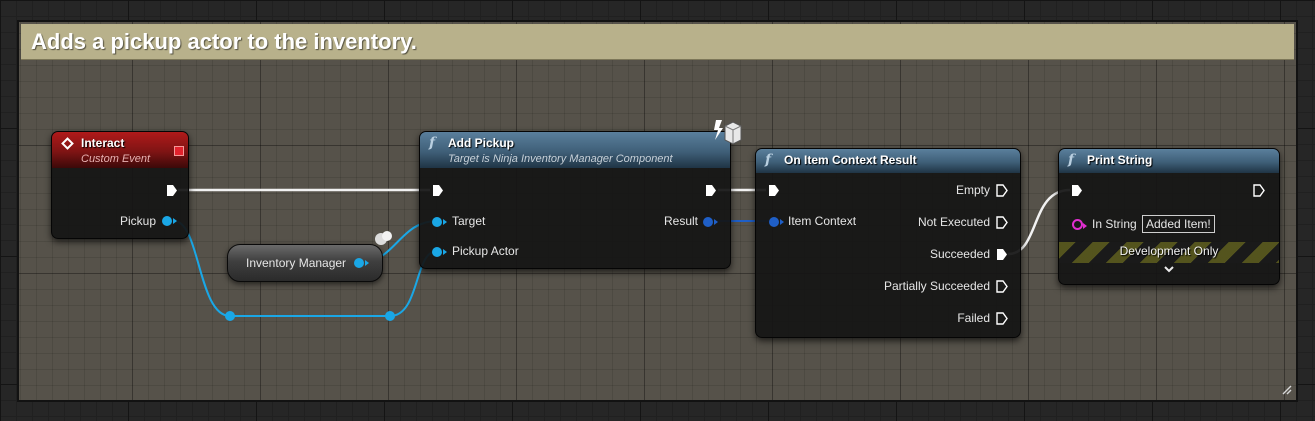 The height and width of the screenshot is (421, 1315). I want to click on event-icon, so click(67, 143).